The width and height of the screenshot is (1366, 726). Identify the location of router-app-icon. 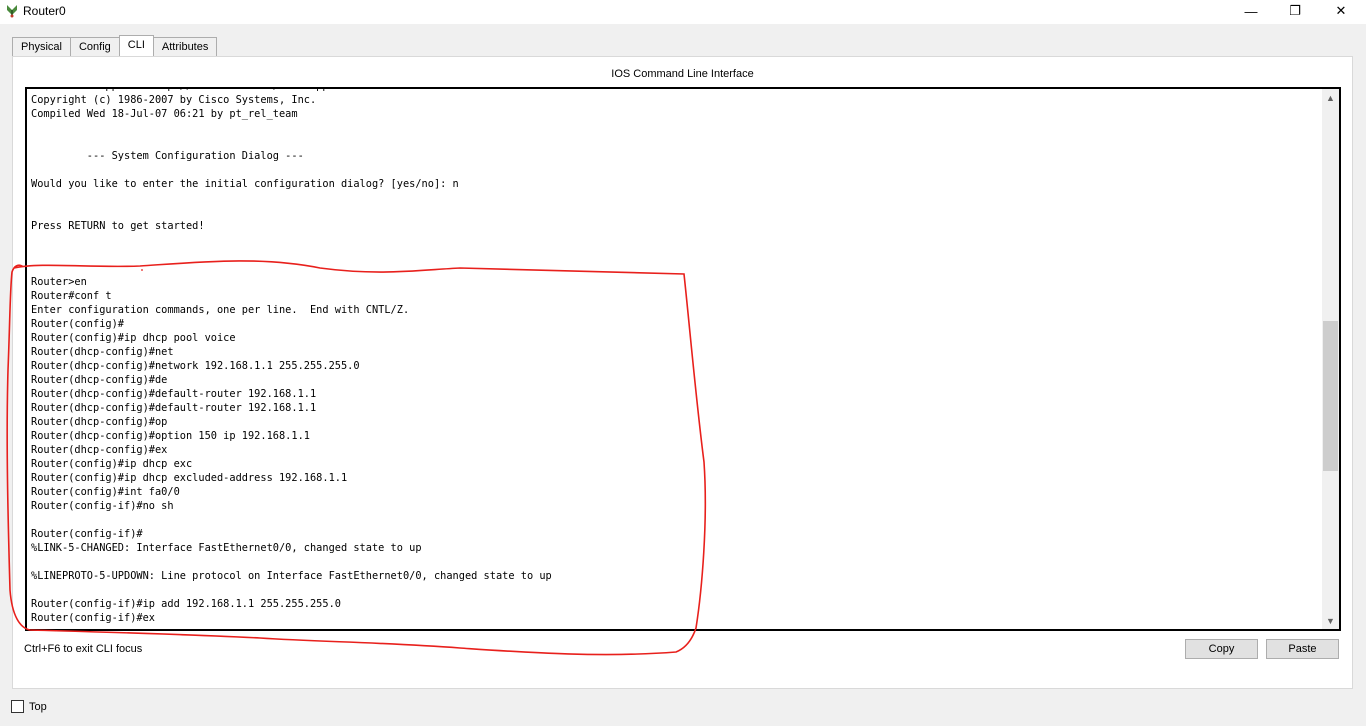
(12, 11).